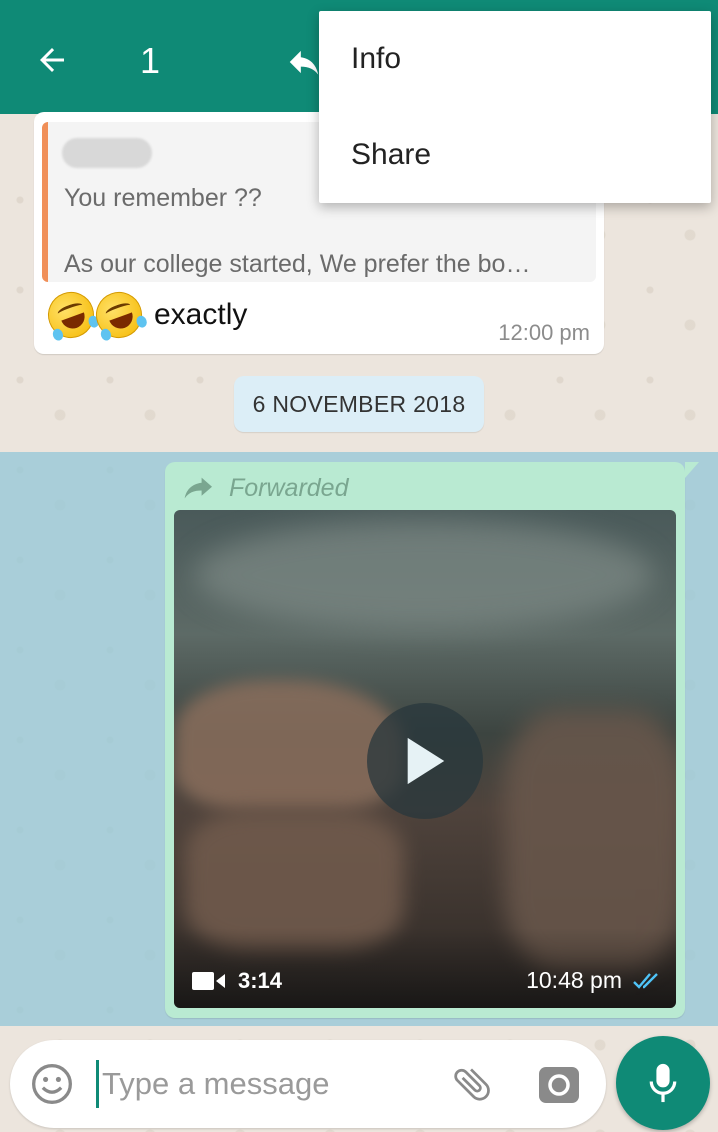  Describe the element at coordinates (359, 404) in the screenshot. I see `date-divider: 6 NOVEMBER 2018` at that location.